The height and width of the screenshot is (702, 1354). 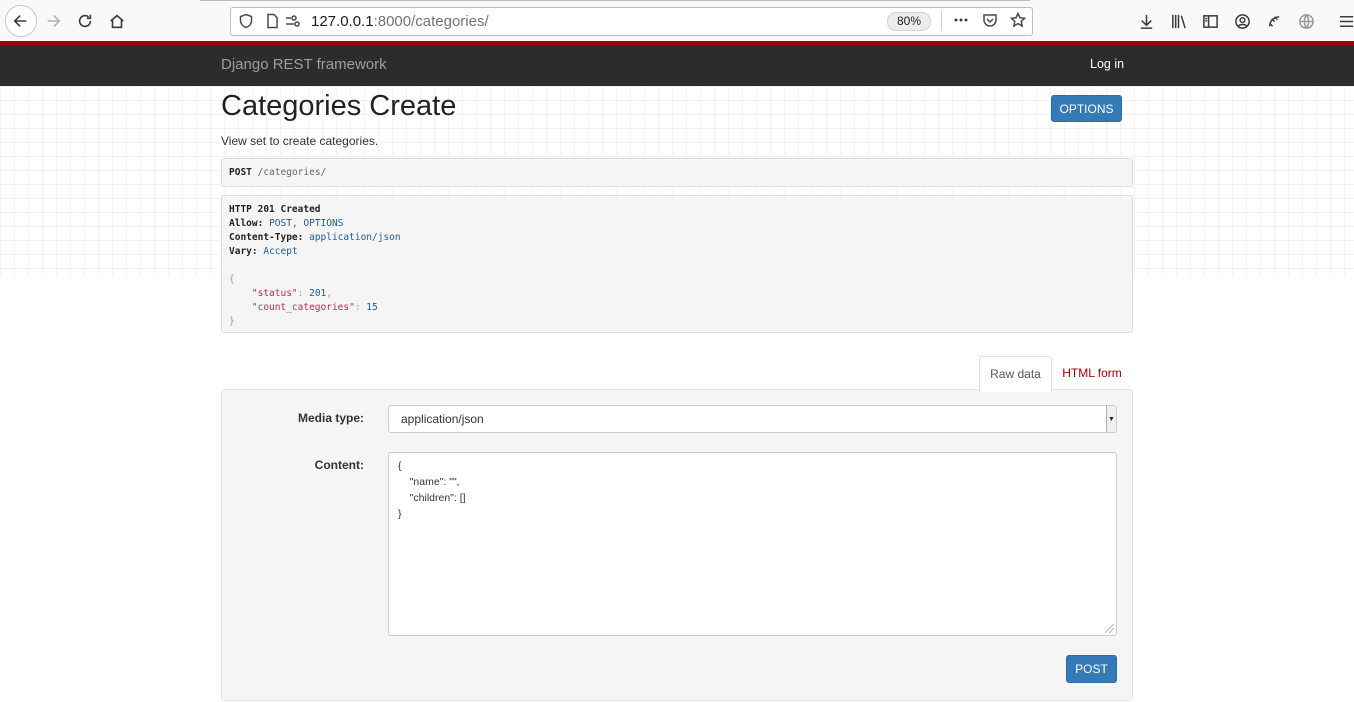 I want to click on home-icon, so click(x=117, y=21).